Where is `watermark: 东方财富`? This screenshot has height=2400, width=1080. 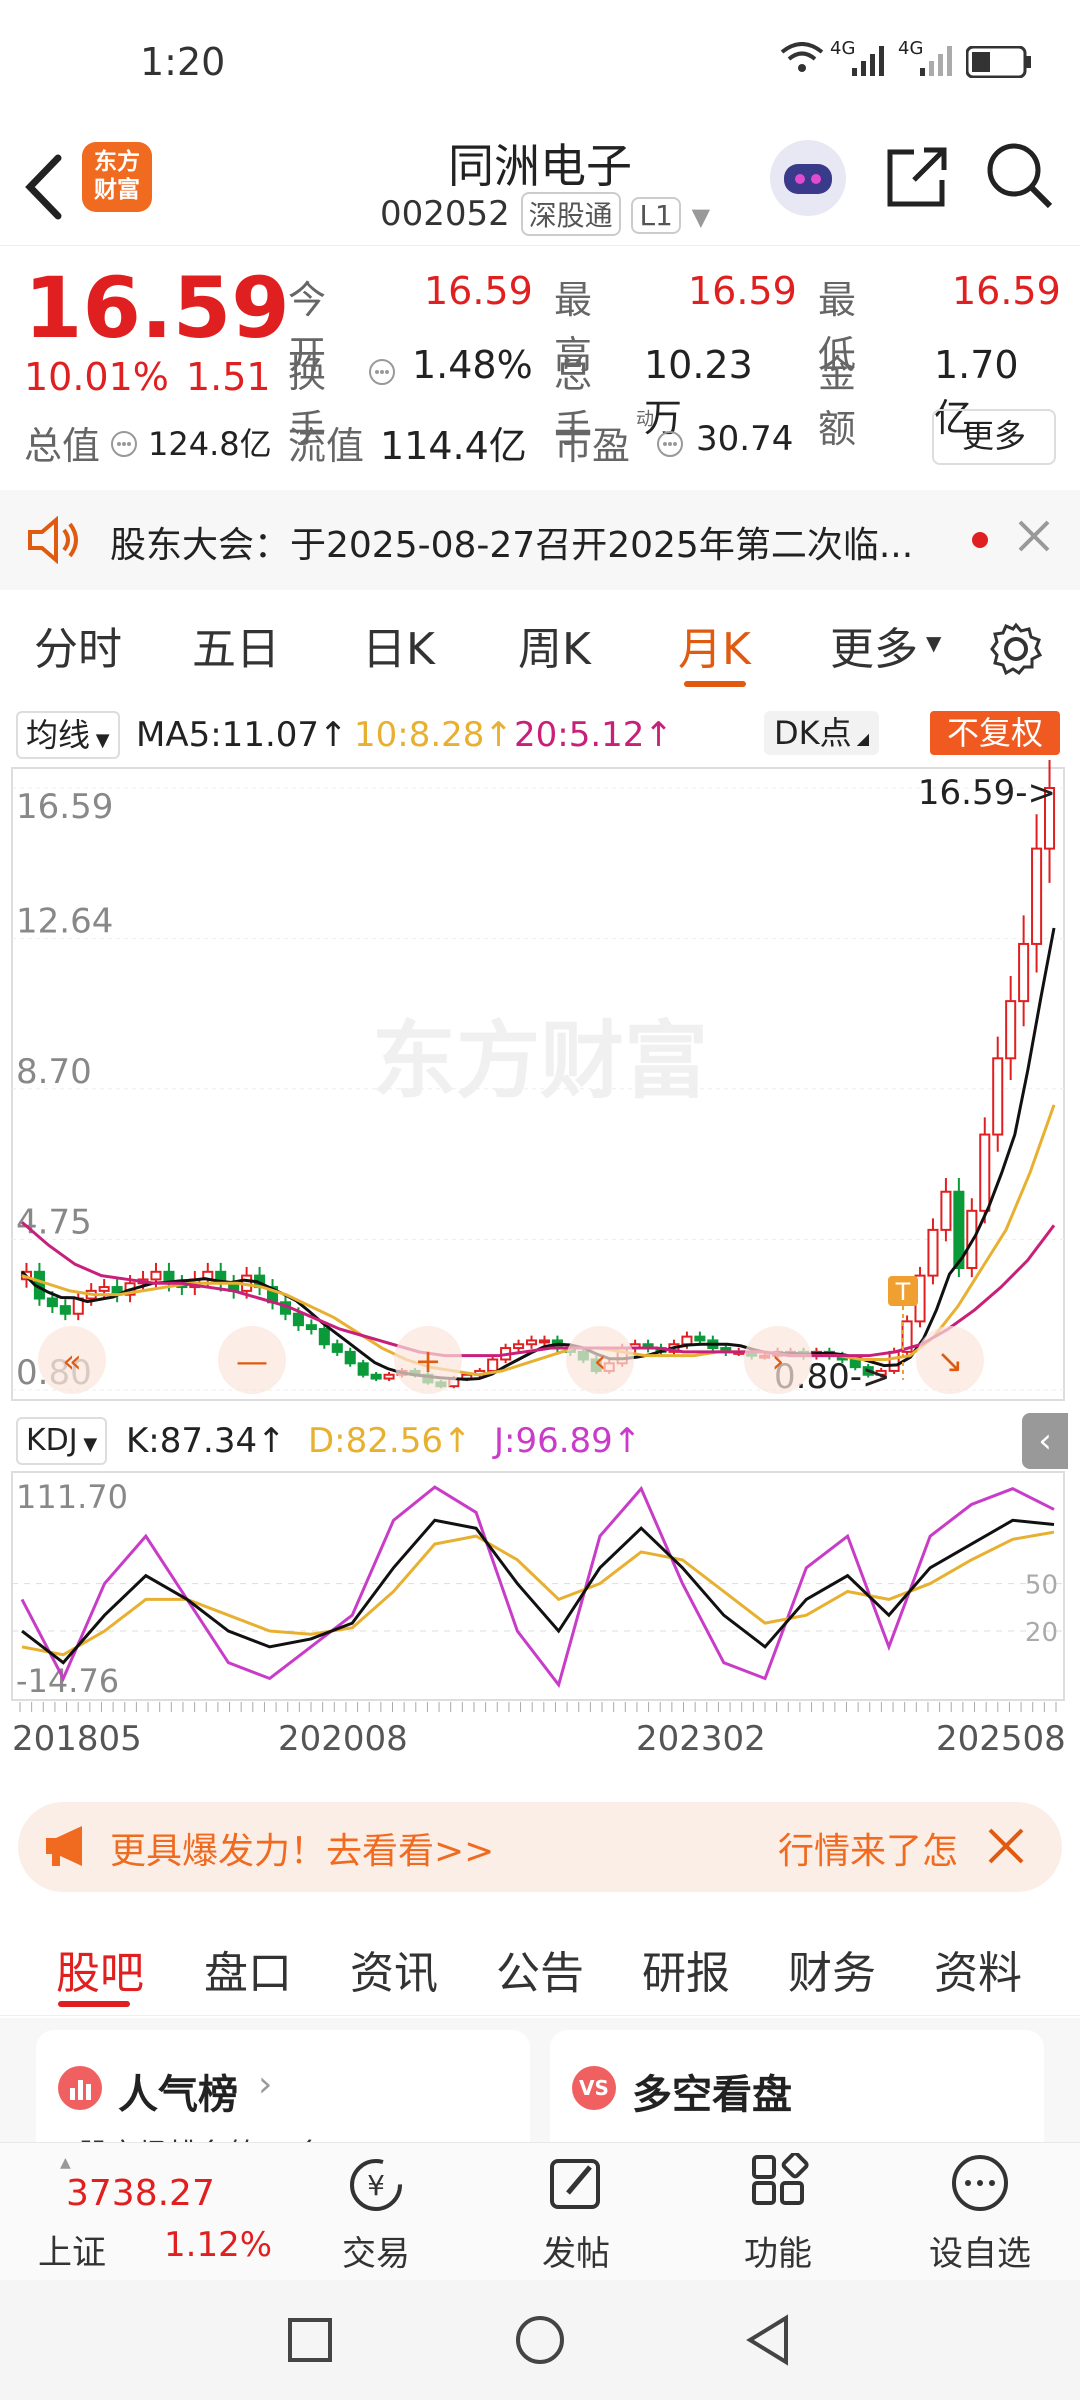 watermark: 东方财富 is located at coordinates (540, 1061).